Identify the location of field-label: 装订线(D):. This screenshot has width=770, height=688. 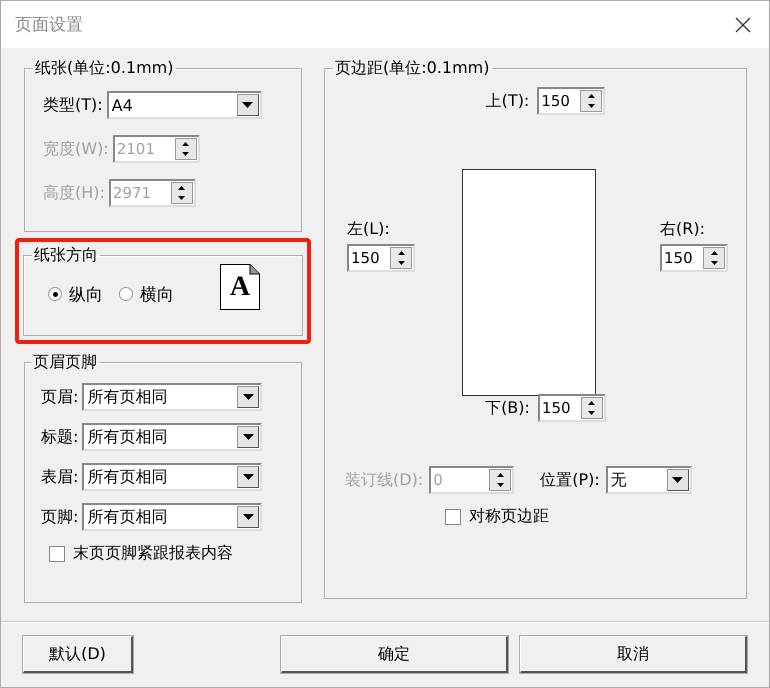
(384, 480).